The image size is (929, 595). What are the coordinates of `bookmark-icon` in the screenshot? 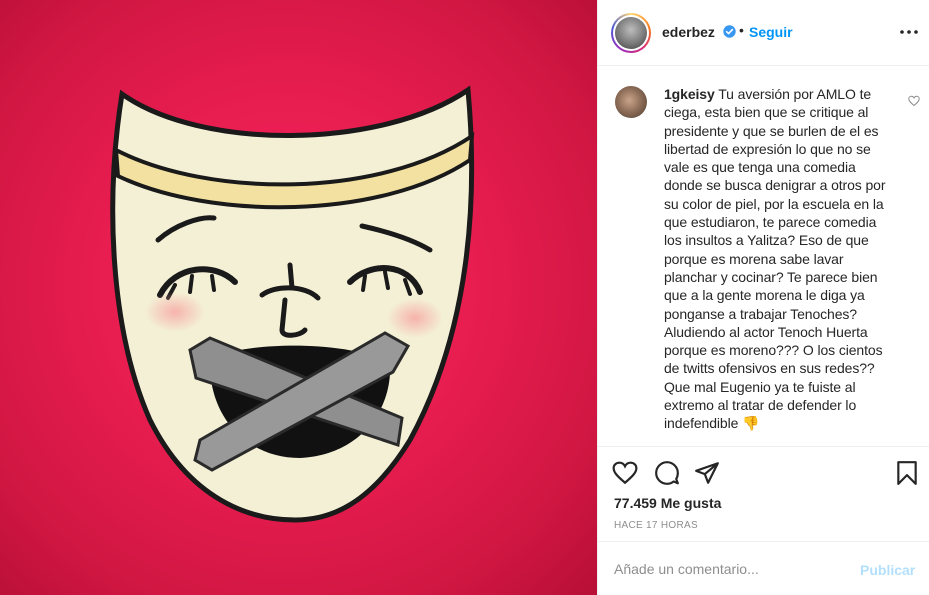 It's located at (907, 473).